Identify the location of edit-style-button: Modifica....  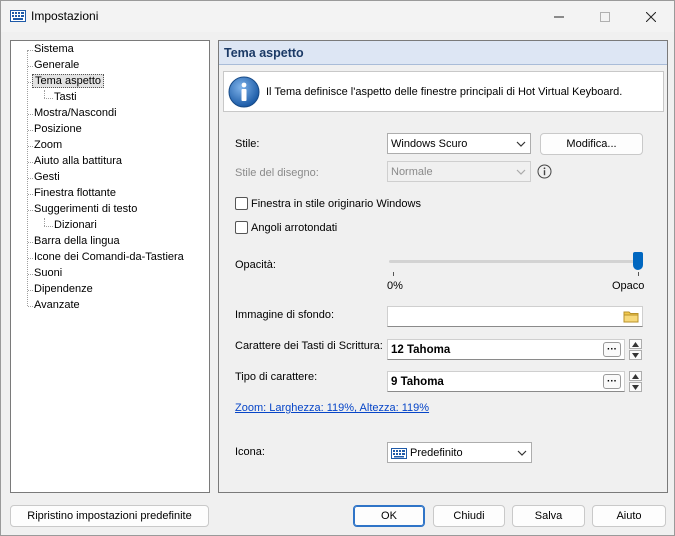
(591, 144).